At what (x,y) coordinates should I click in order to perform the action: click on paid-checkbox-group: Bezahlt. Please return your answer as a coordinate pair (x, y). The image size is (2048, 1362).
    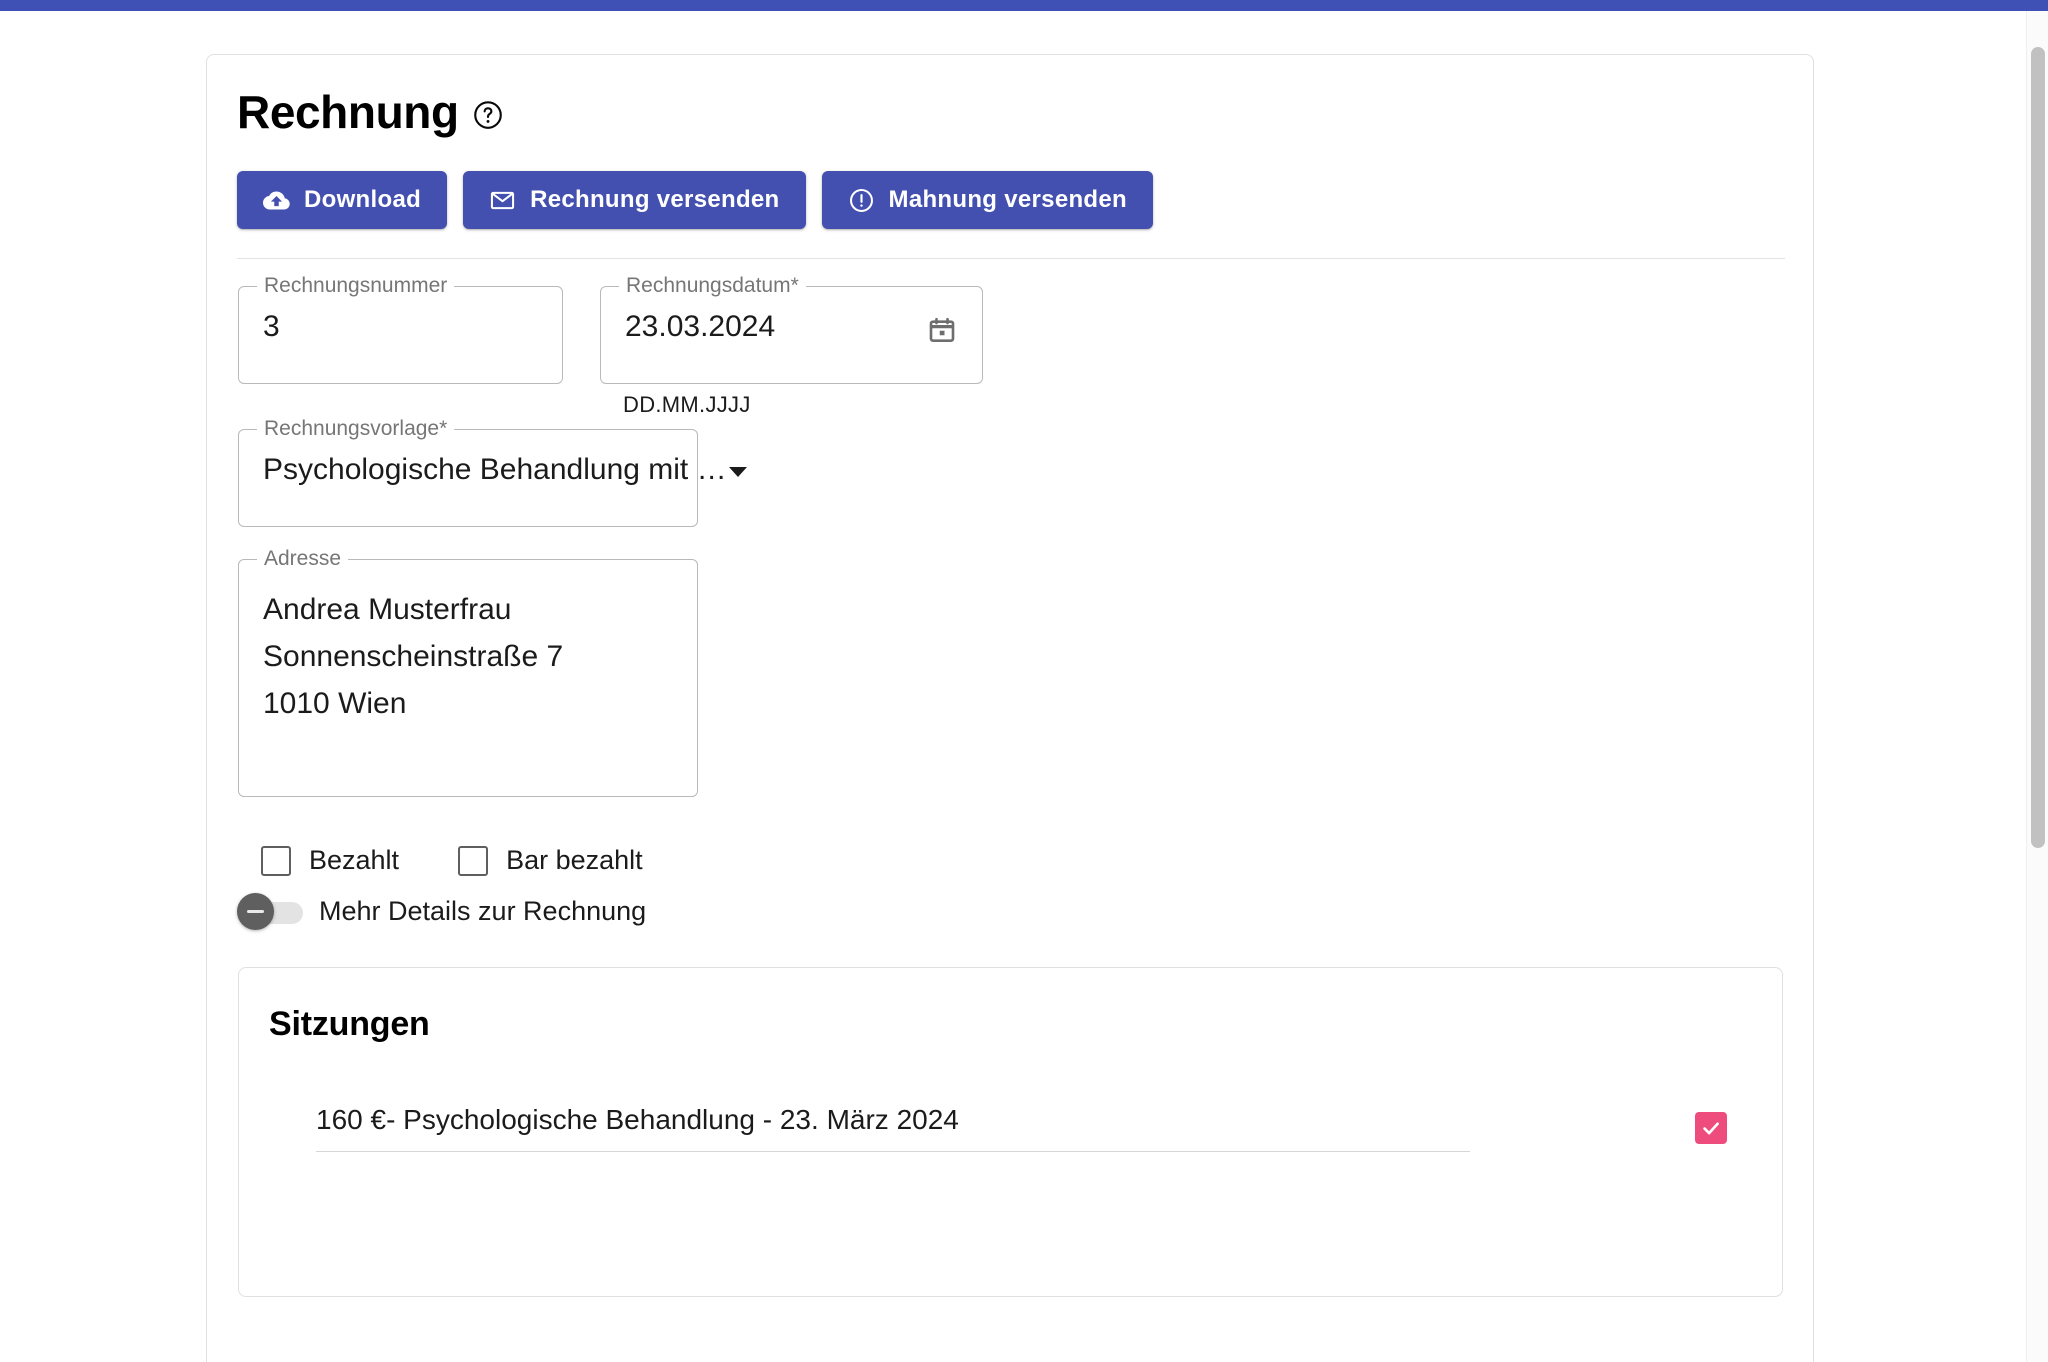
    Looking at the image, I should click on (330, 860).